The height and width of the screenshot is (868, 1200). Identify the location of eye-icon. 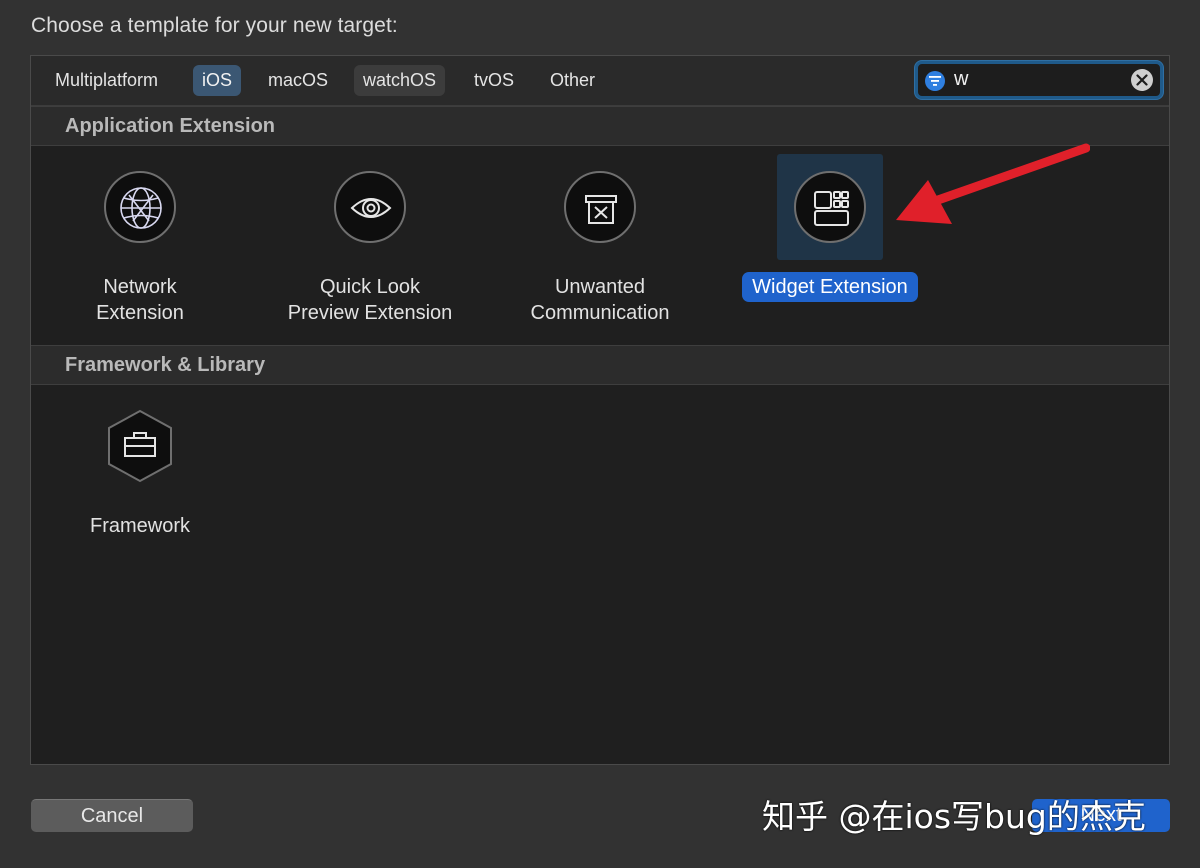
(370, 207).